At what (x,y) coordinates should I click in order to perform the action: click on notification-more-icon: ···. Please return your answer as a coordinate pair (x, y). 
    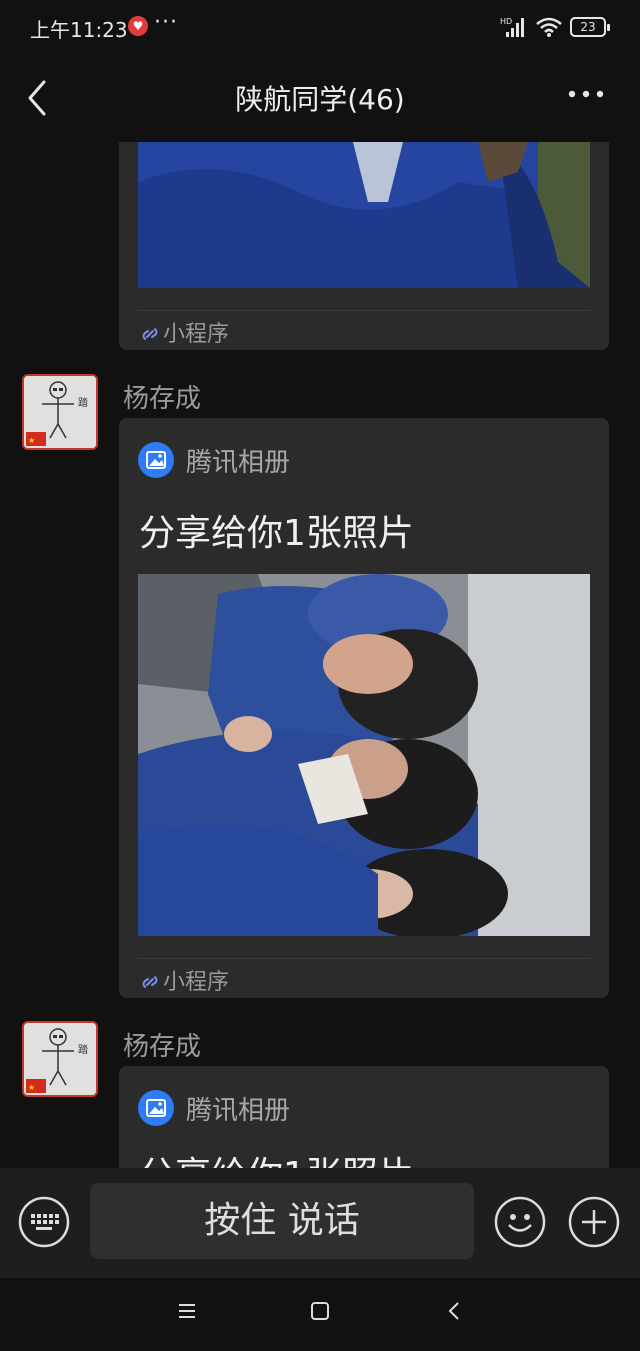
    Looking at the image, I should click on (166, 22).